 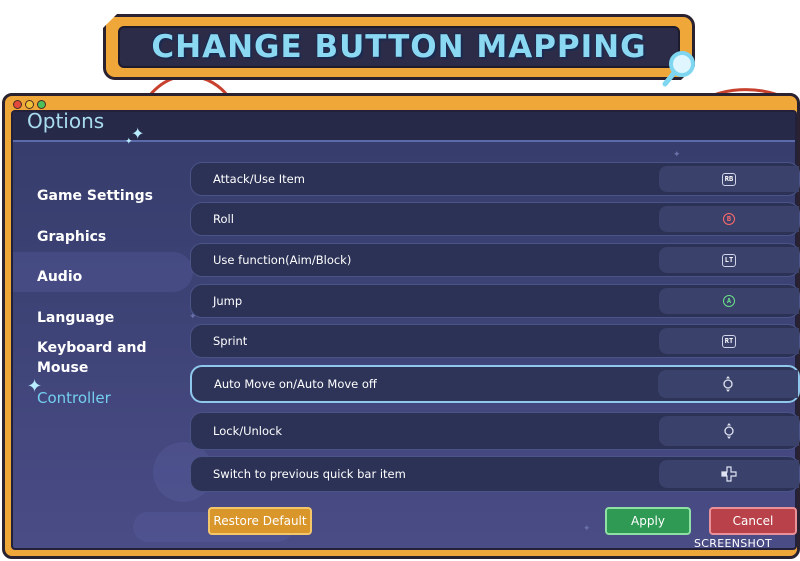 I want to click on binding-slot: RB, so click(x=729, y=179).